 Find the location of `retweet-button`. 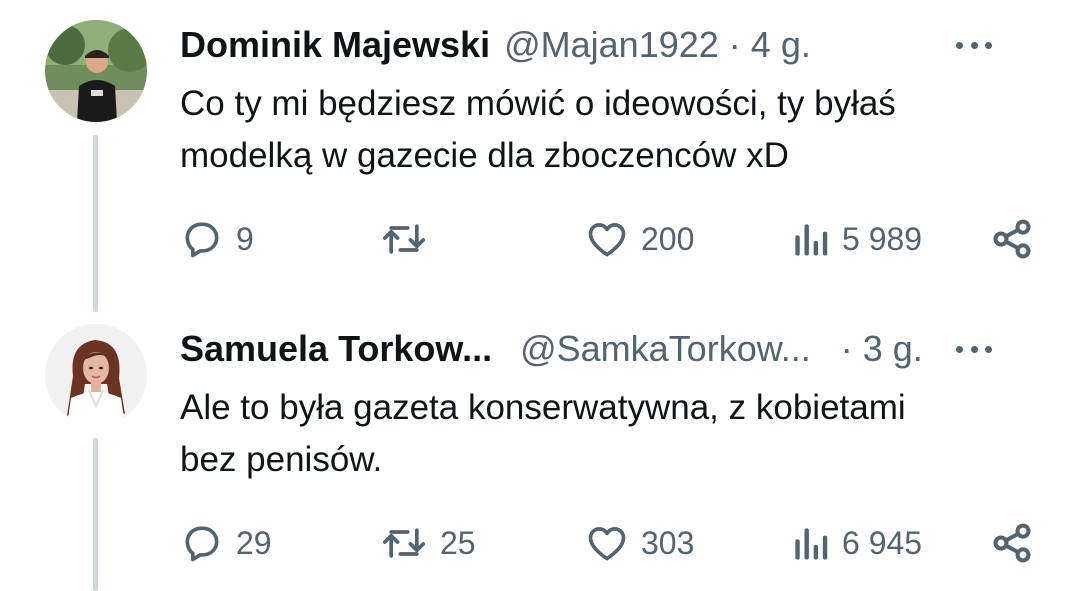

retweet-button is located at coordinates (410, 239).